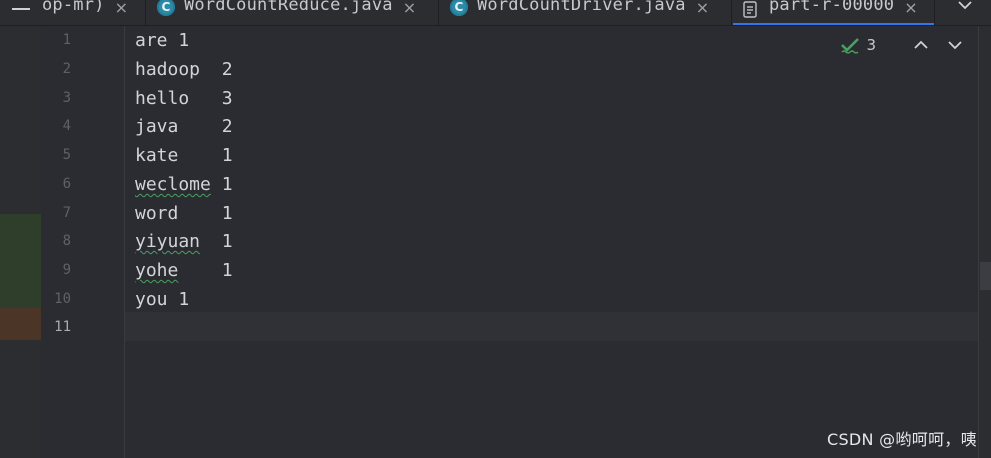 This screenshot has height=458, width=991. I want to click on left-tool-strip, so click(20, 242).